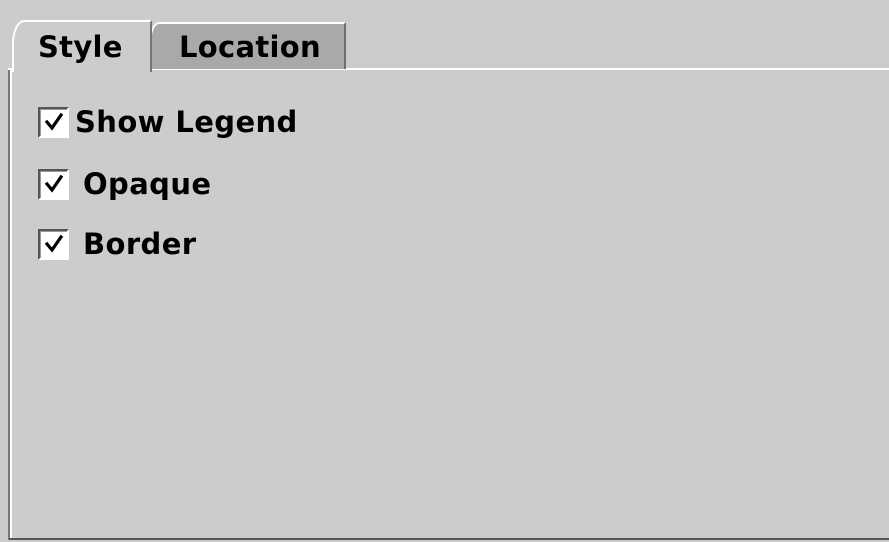 The image size is (889, 542). I want to click on border-label: Border, so click(140, 244).